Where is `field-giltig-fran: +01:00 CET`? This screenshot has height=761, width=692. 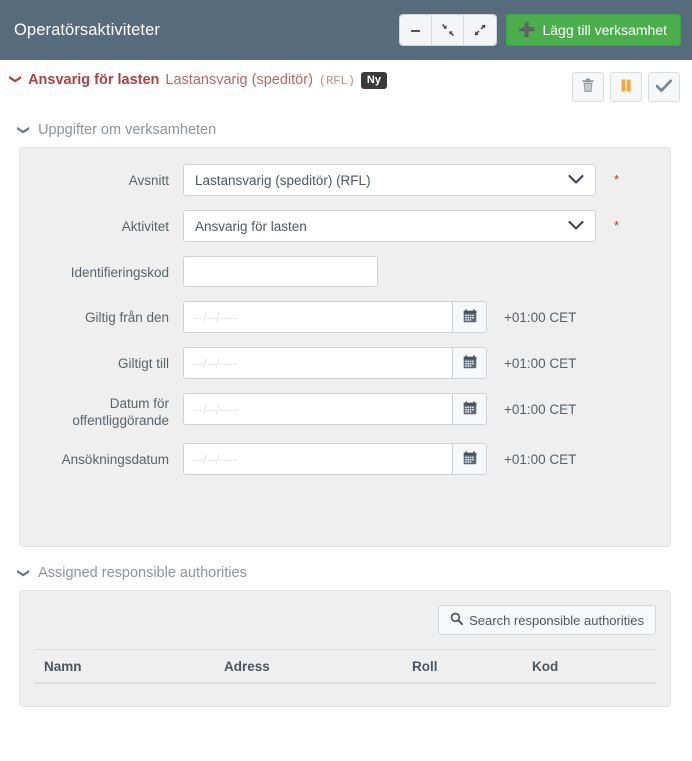
field-giltig-fran: +01:00 CET is located at coordinates (379, 317).